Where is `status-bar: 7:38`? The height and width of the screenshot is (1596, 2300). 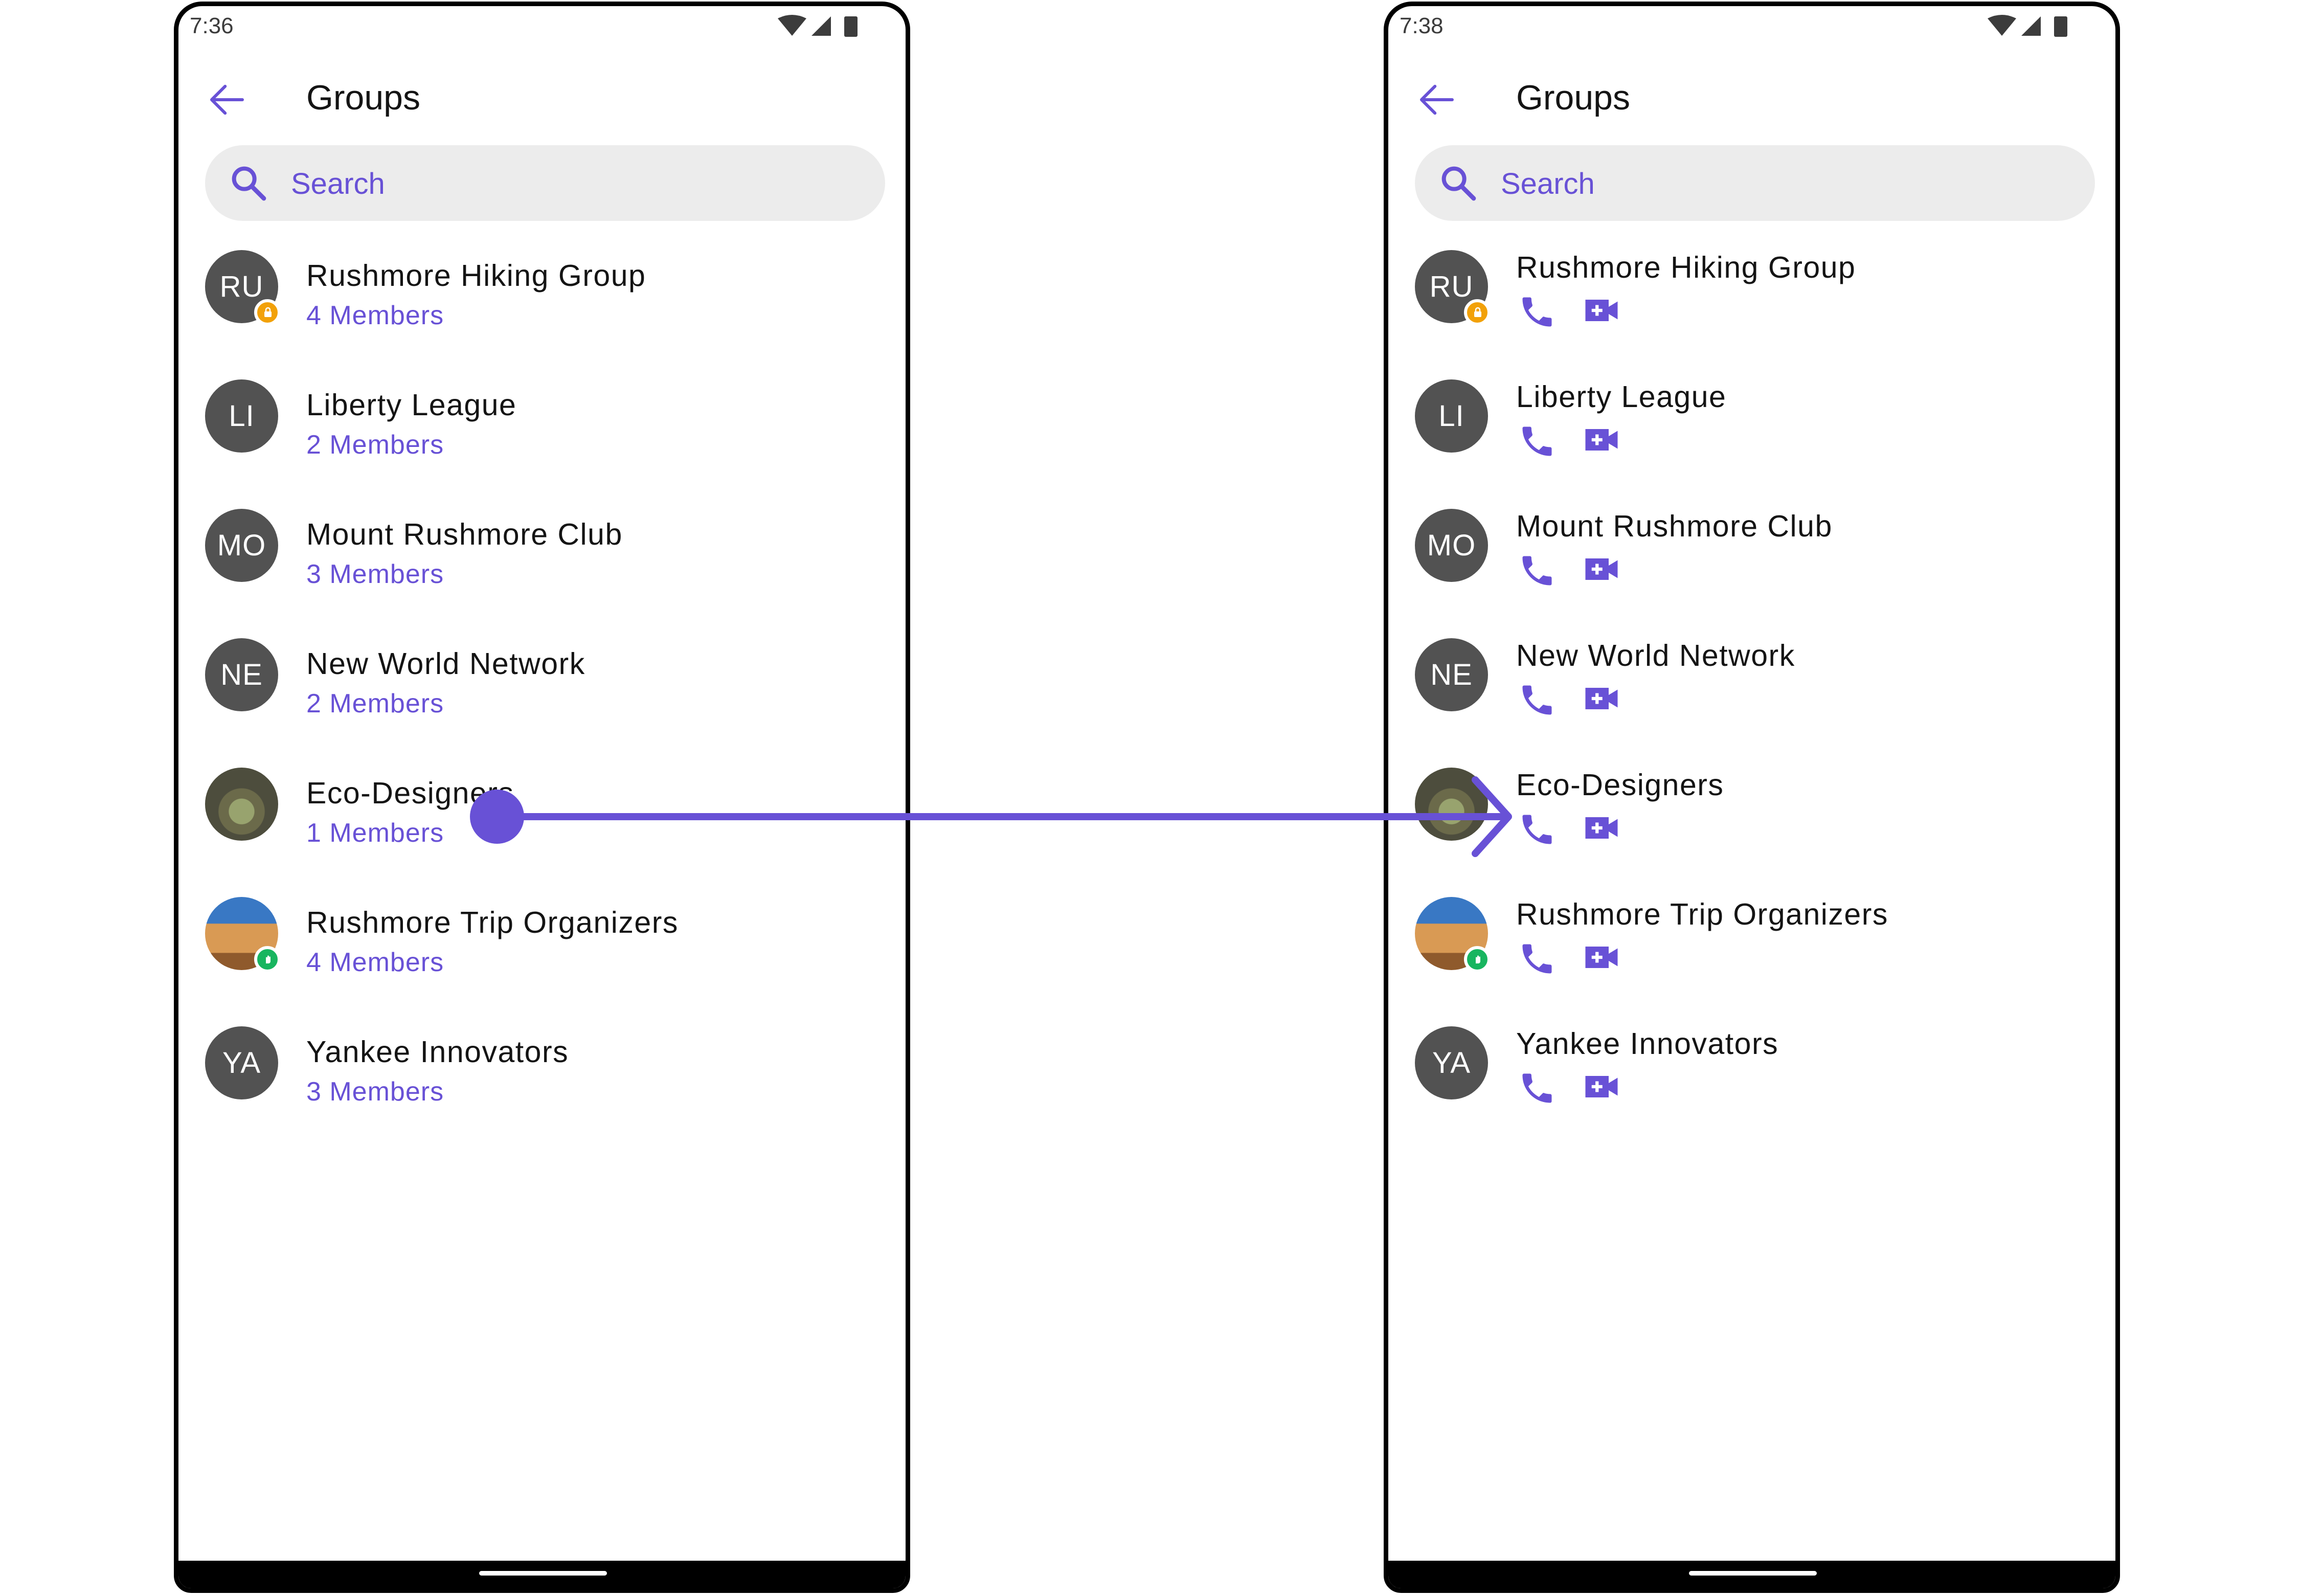
status-bar: 7:38 is located at coordinates (1751, 27).